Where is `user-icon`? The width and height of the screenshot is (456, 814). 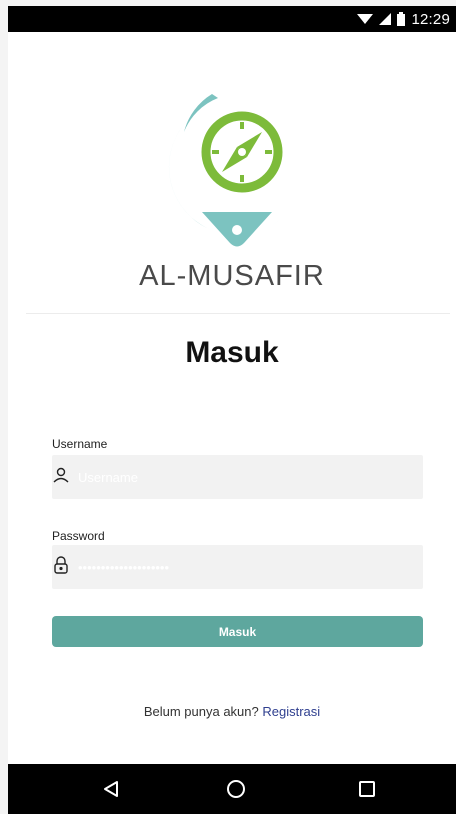 user-icon is located at coordinates (61, 475).